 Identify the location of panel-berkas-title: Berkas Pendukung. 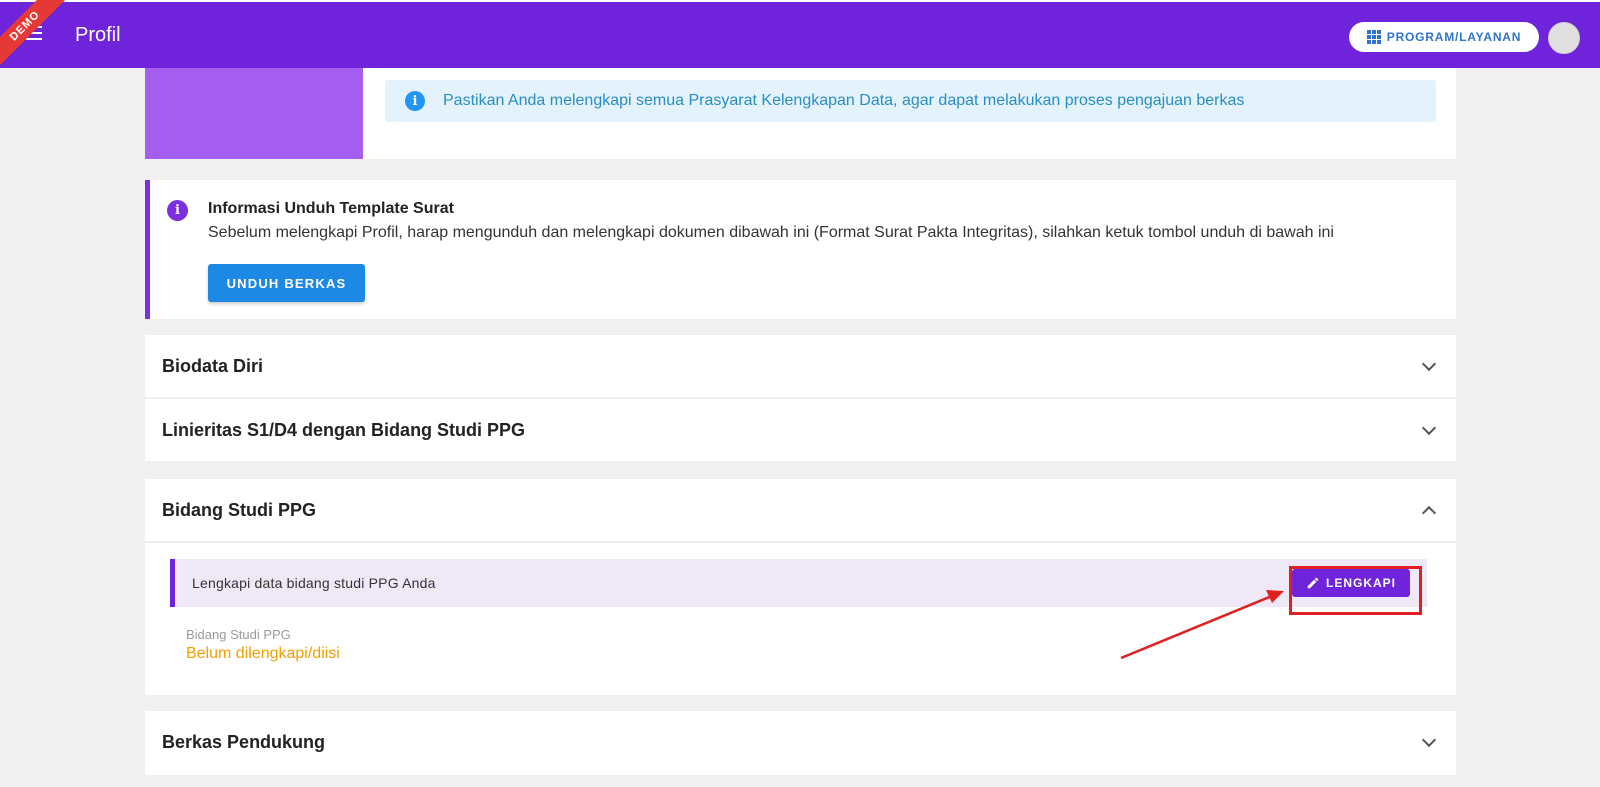
(244, 741).